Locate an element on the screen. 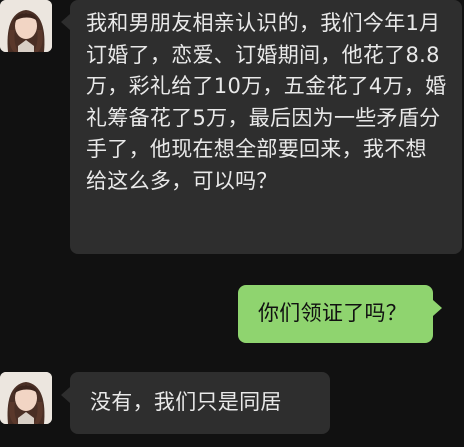 The image size is (464, 447). message-bubble-incoming: 没有，我们只是同居 is located at coordinates (200, 403).